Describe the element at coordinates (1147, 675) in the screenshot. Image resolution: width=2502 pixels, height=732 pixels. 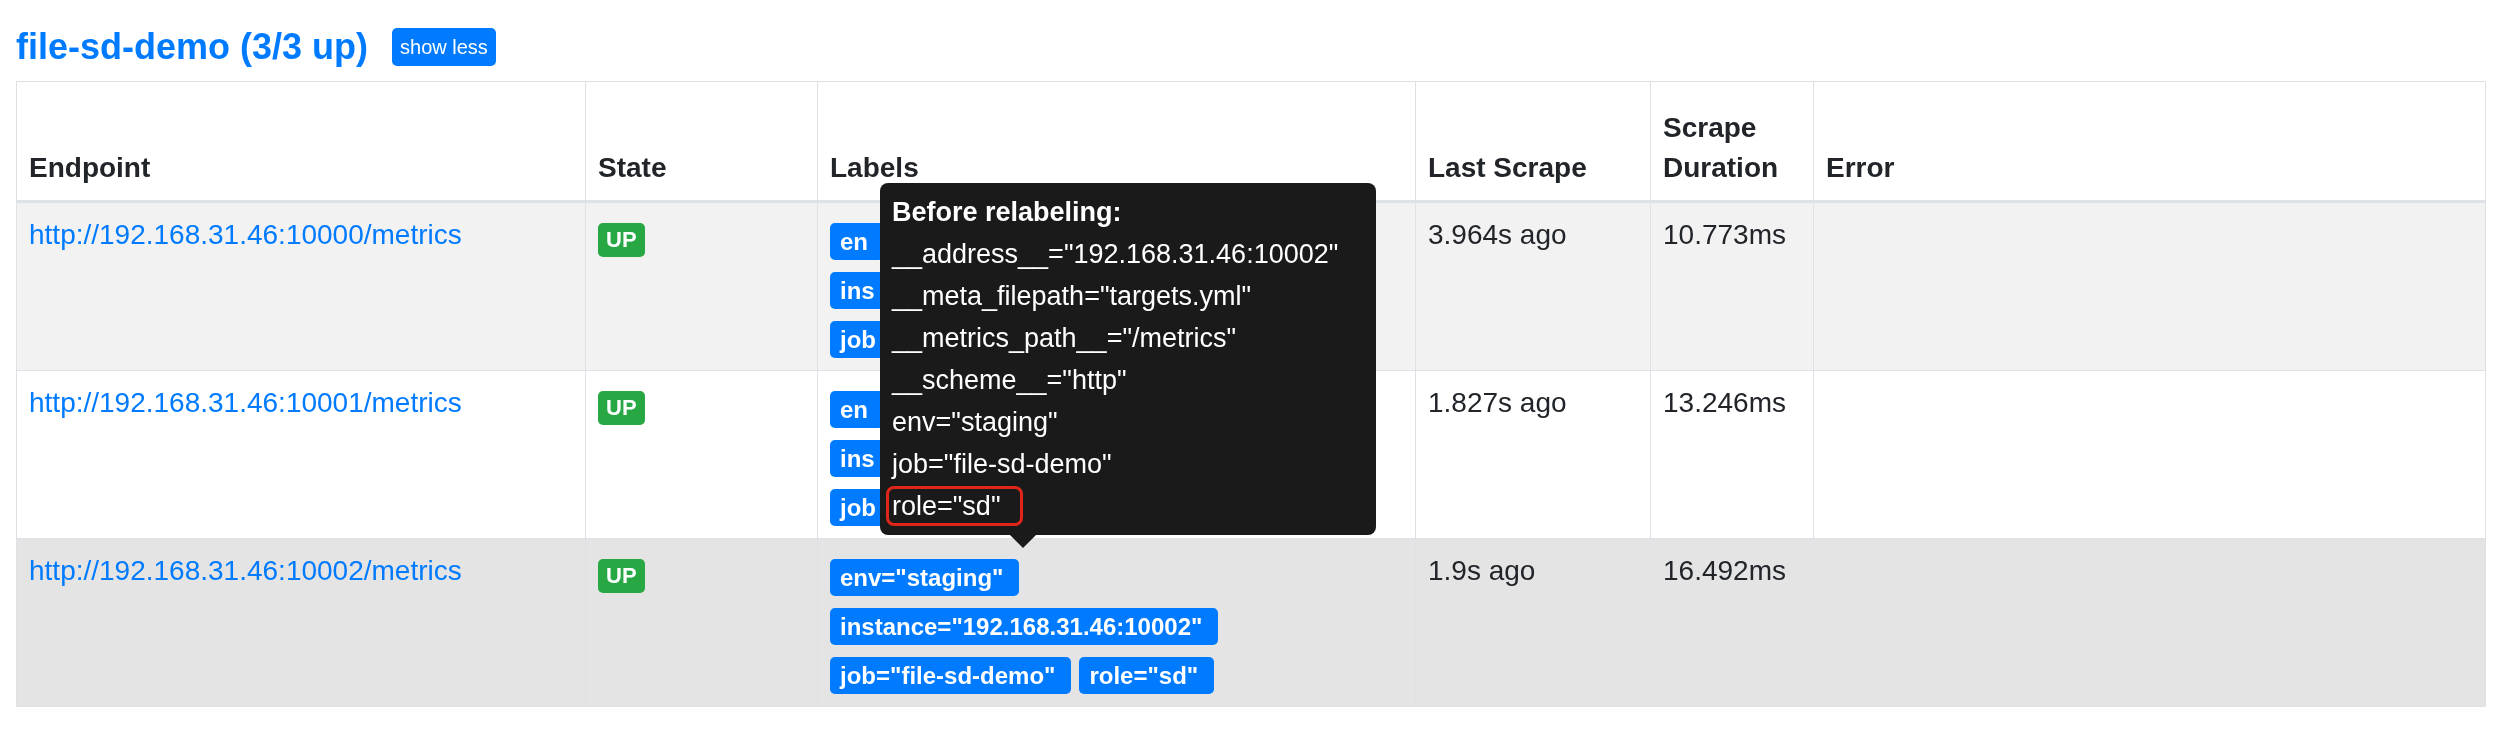
I see `label-badge: role="sd"` at that location.